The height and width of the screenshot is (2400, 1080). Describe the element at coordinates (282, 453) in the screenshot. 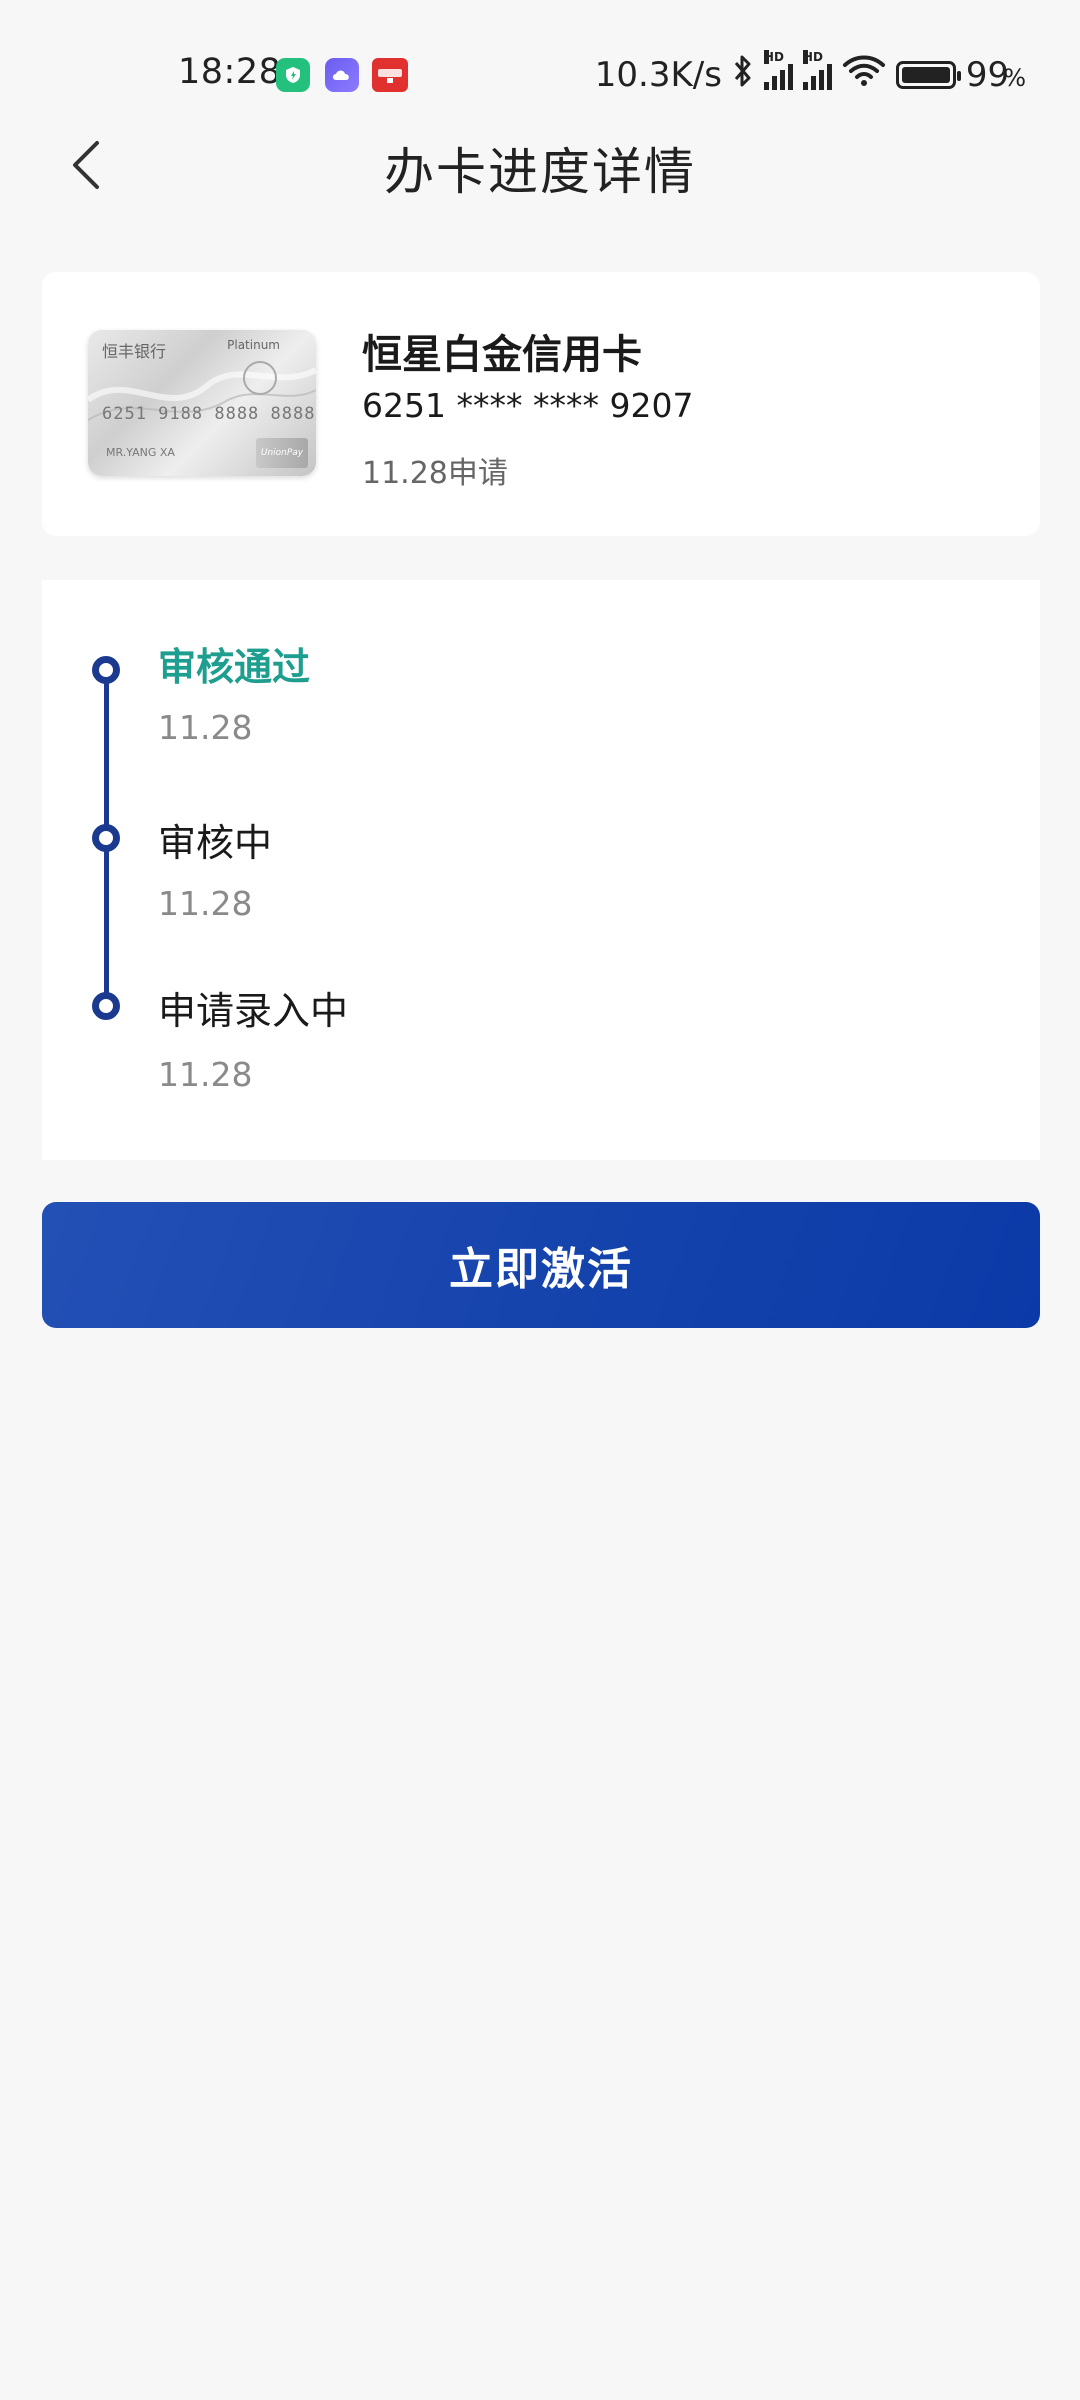

I see `unionpay-logo: UnionPay` at that location.